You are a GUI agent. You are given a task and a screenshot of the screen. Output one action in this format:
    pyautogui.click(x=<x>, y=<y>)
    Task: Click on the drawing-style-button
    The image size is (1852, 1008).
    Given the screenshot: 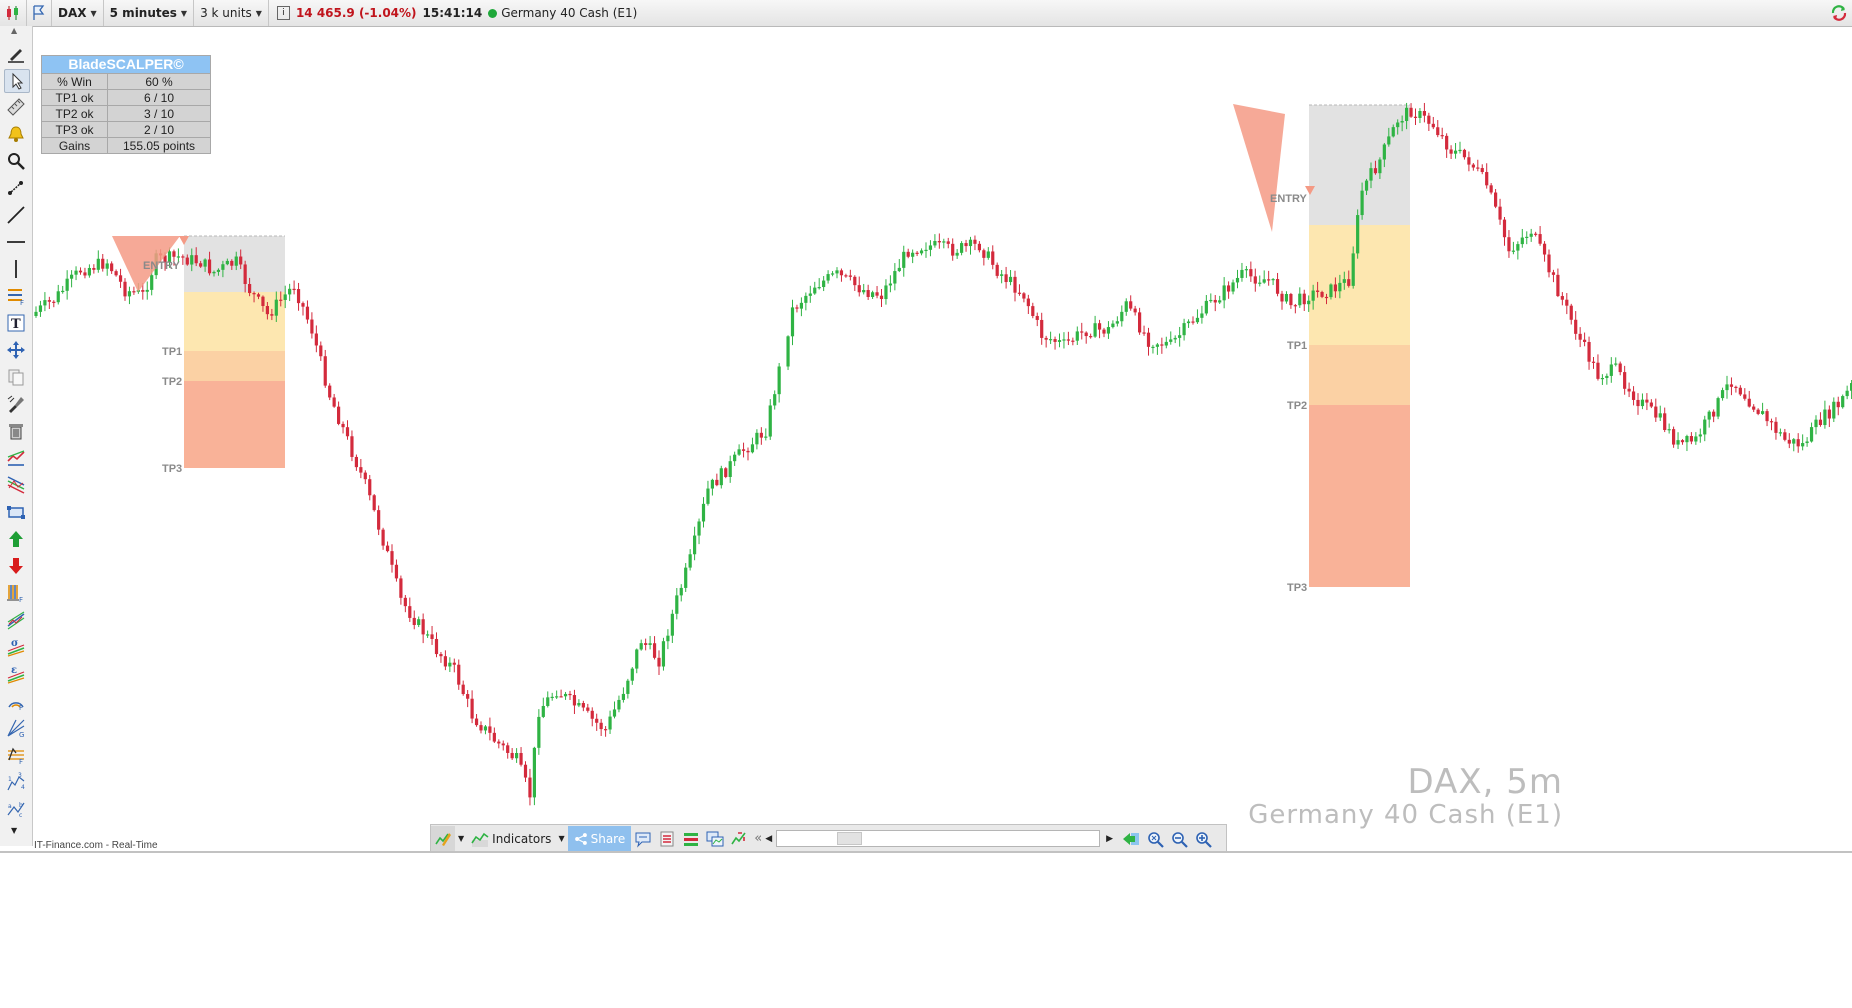 What is the action you would take?
    pyautogui.click(x=443, y=838)
    